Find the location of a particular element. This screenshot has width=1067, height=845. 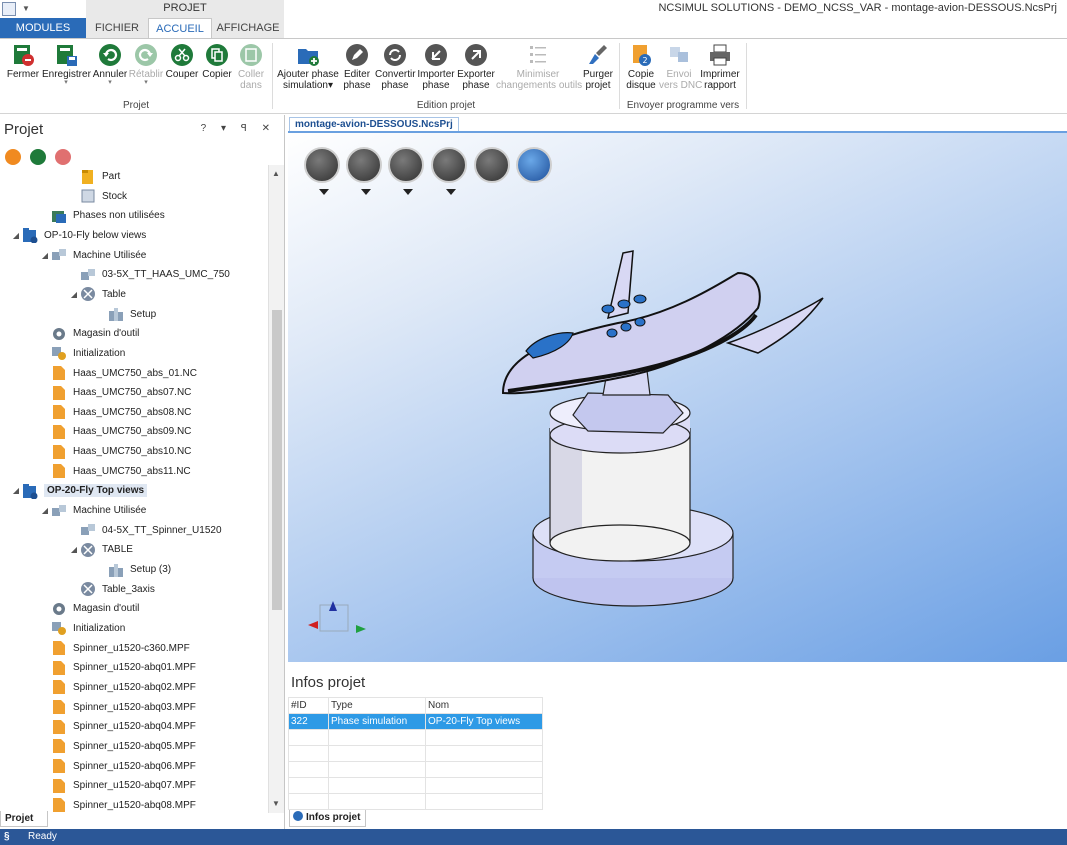

rotate-view-icon is located at coordinates (534, 165).